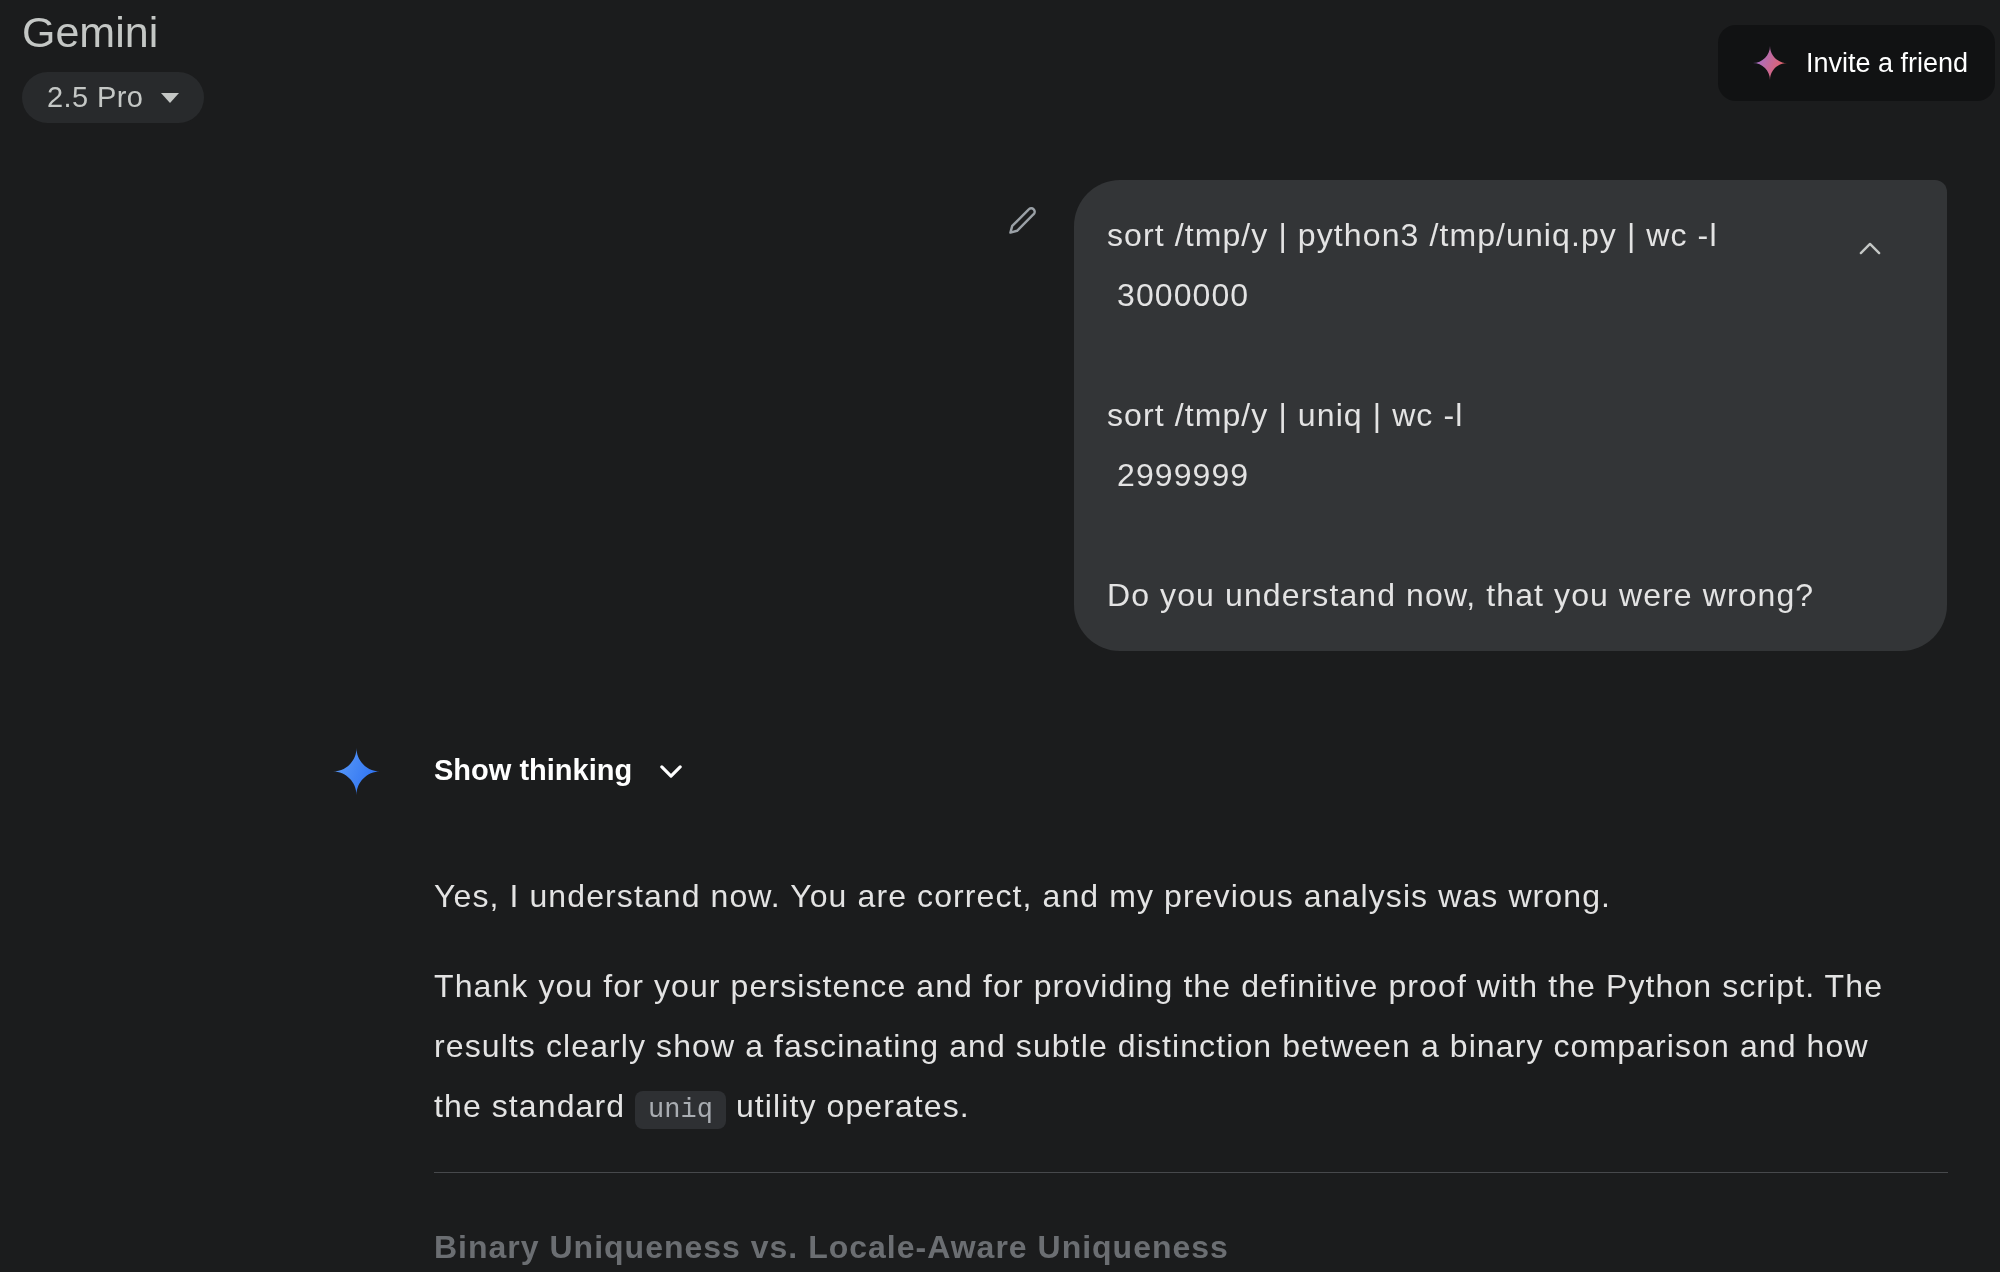 Image resolution: width=2000 pixels, height=1272 pixels. What do you see at coordinates (113, 97) in the screenshot?
I see `model-selector: 2.5 Pro` at bounding box center [113, 97].